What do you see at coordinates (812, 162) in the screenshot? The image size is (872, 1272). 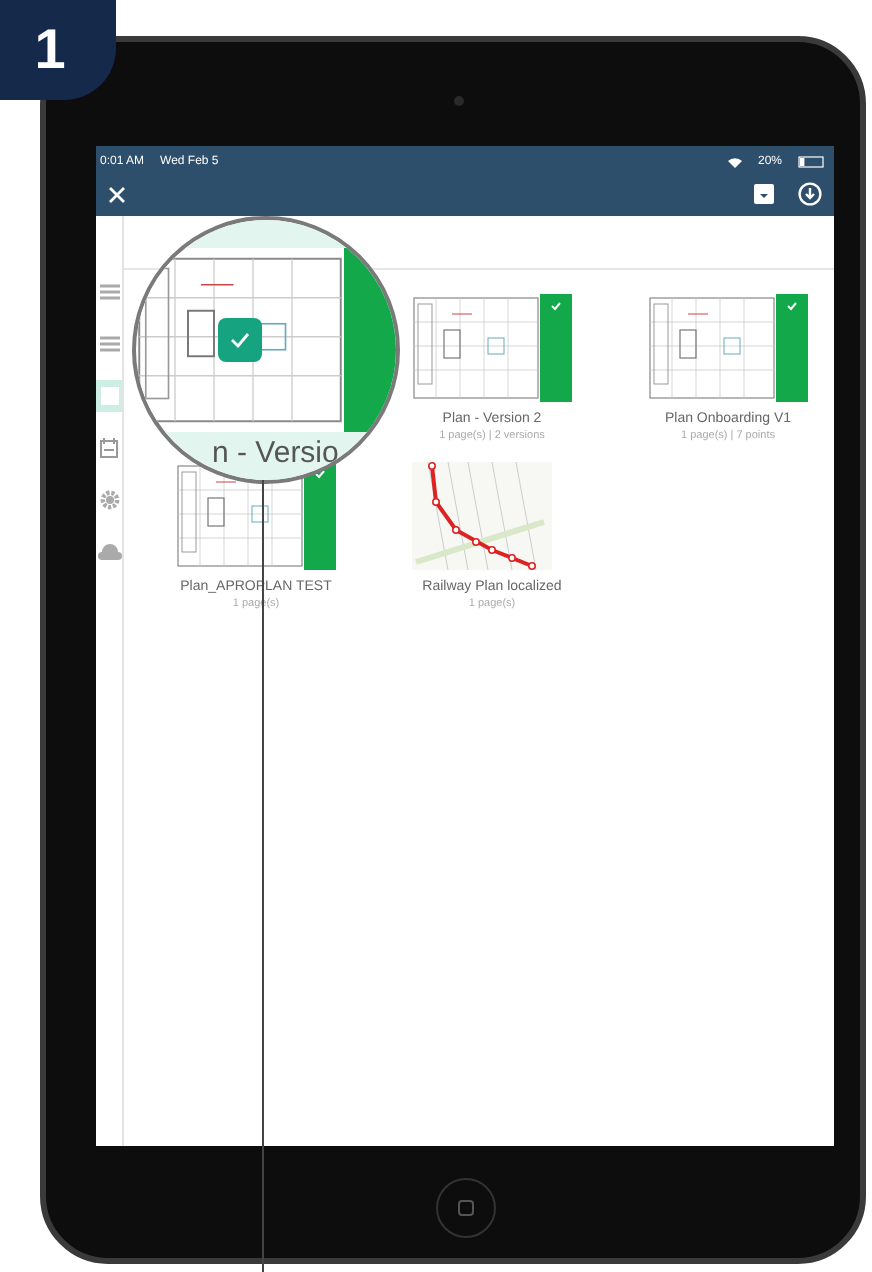 I see `battery-icon` at bounding box center [812, 162].